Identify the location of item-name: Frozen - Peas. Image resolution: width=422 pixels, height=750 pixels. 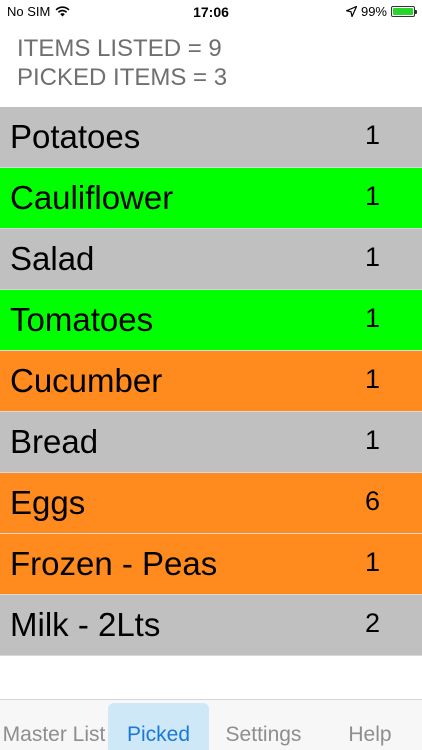
(114, 563).